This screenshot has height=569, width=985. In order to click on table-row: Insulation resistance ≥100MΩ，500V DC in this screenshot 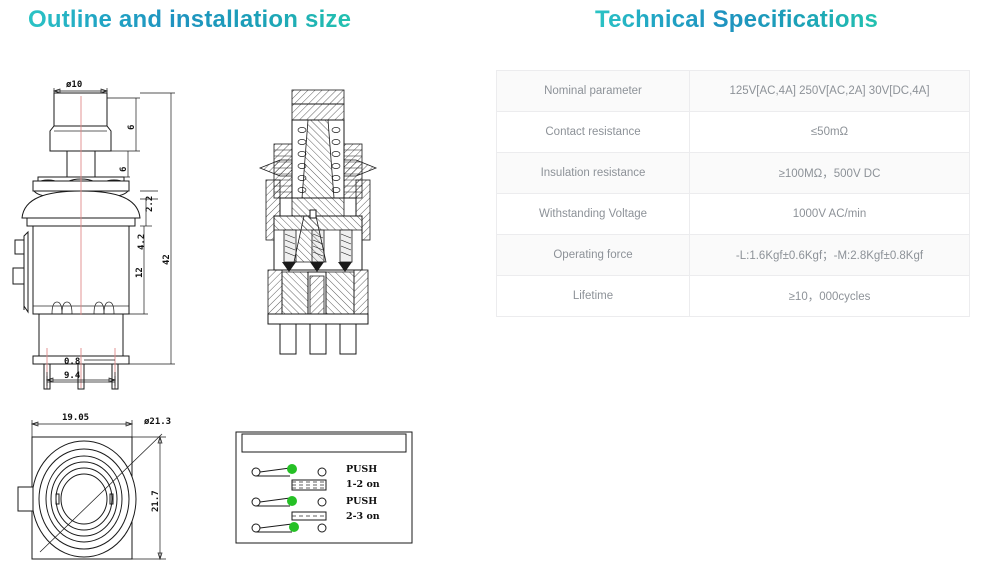, I will do `click(733, 173)`.